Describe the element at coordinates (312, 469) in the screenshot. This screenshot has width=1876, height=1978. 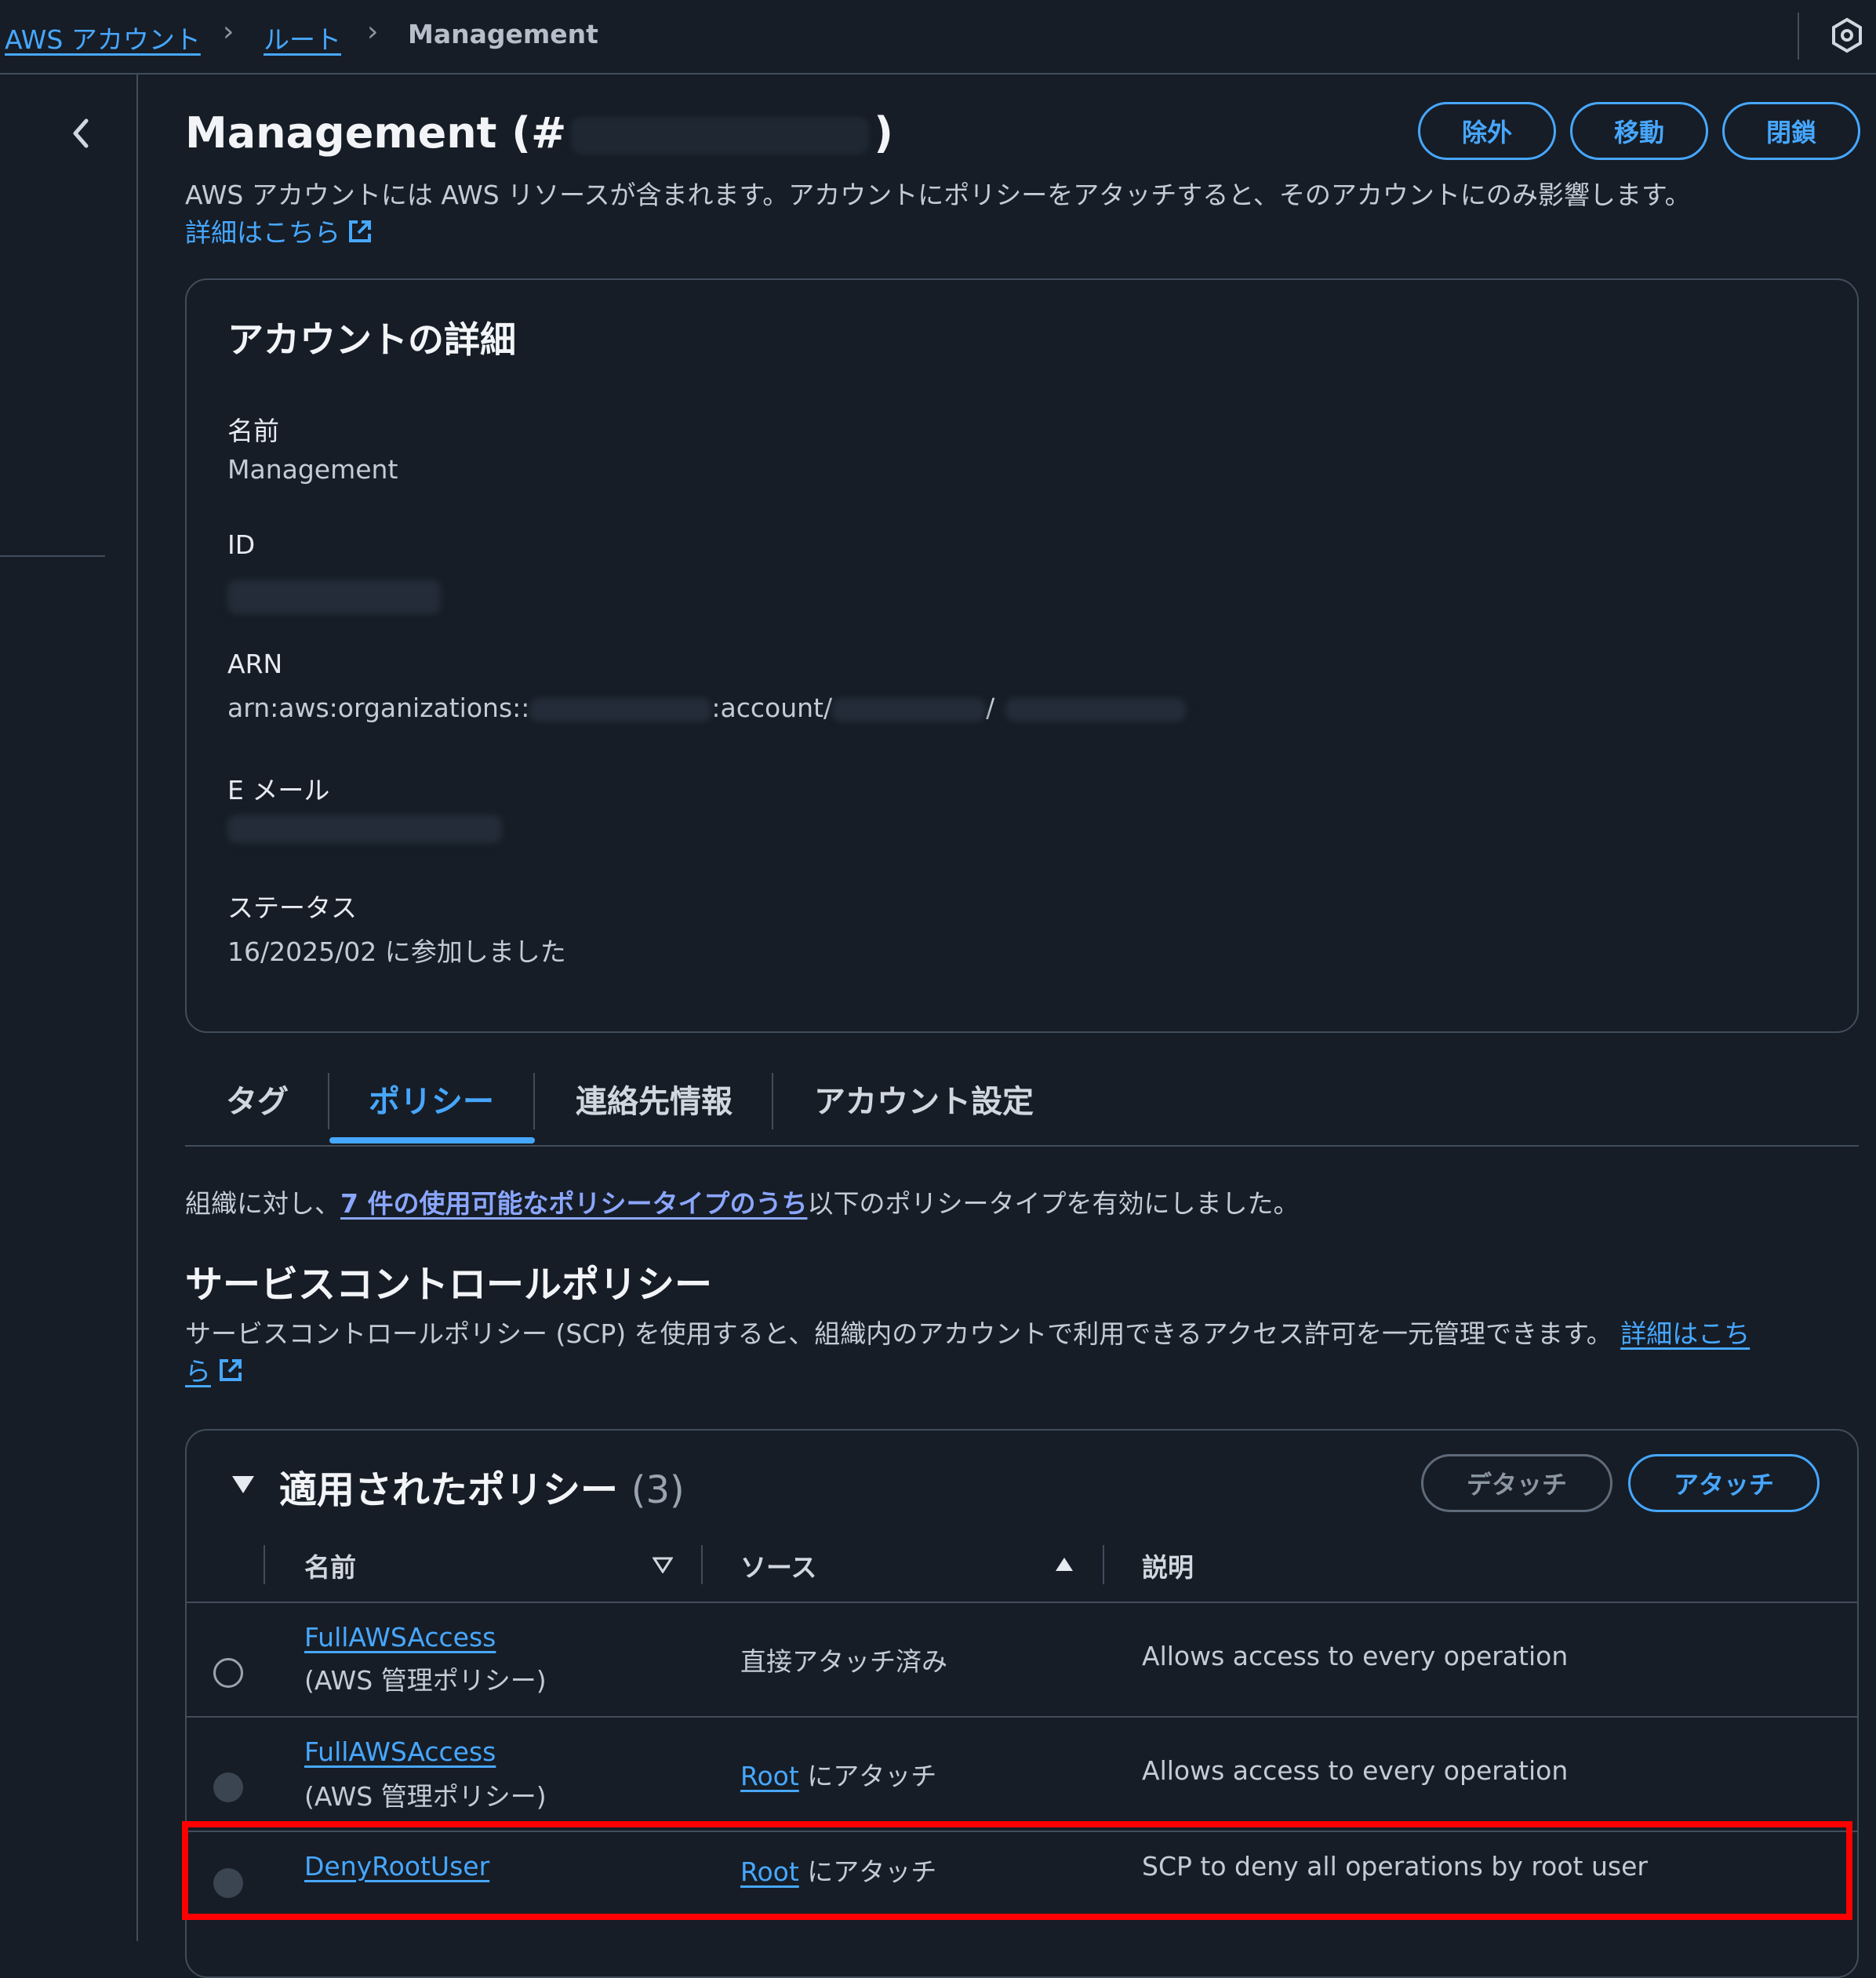
I see `name-value: Management` at that location.